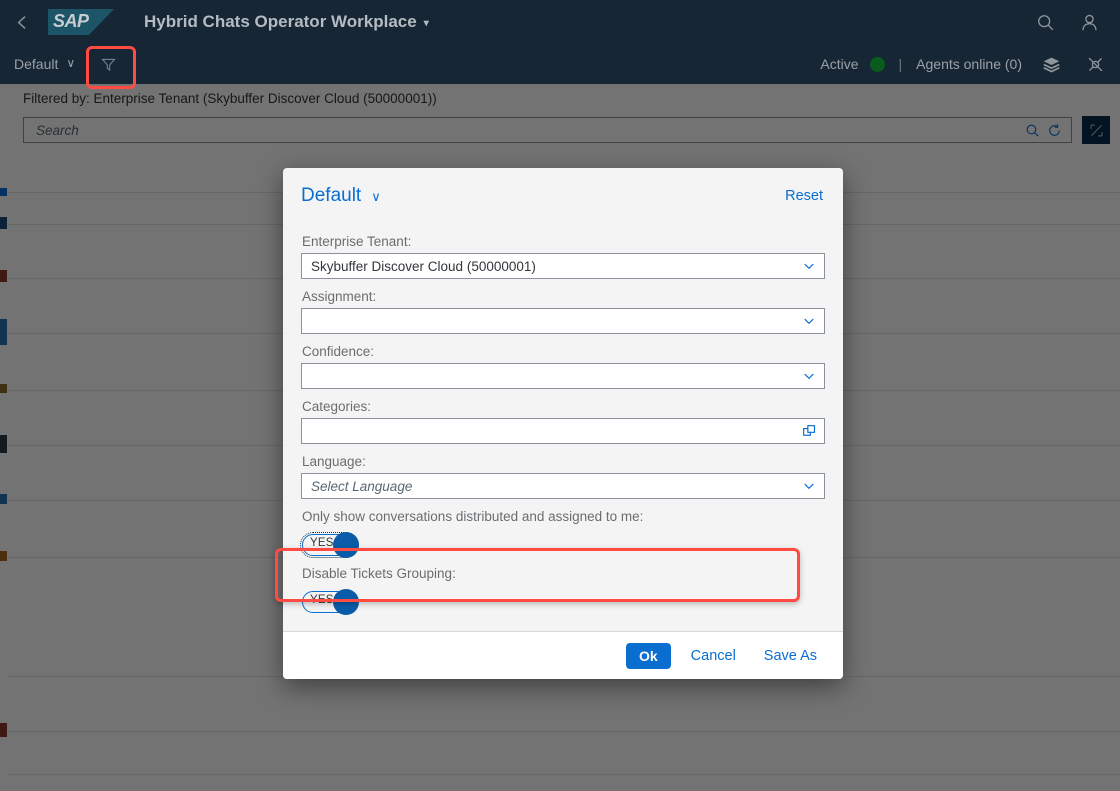 The height and width of the screenshot is (791, 1120). Describe the element at coordinates (423, 266) in the screenshot. I see `field-value: Skybuffer Discover Cloud (50000001)` at that location.